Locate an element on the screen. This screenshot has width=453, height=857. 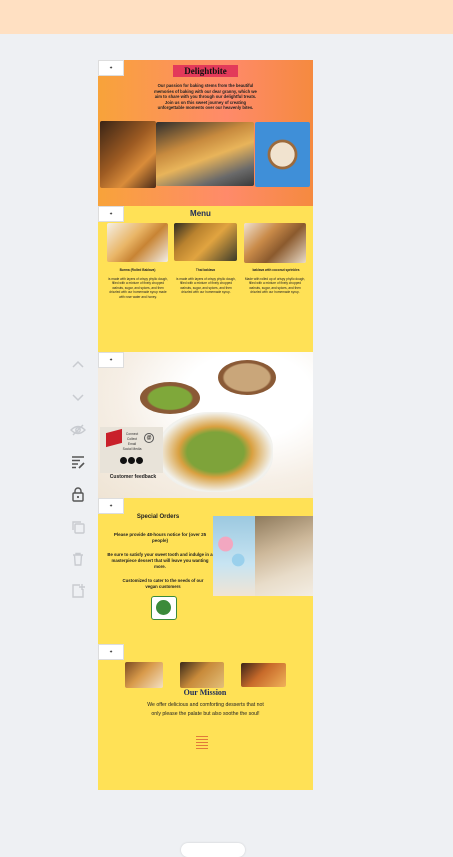
baklava-tray-photo is located at coordinates (205, 154).